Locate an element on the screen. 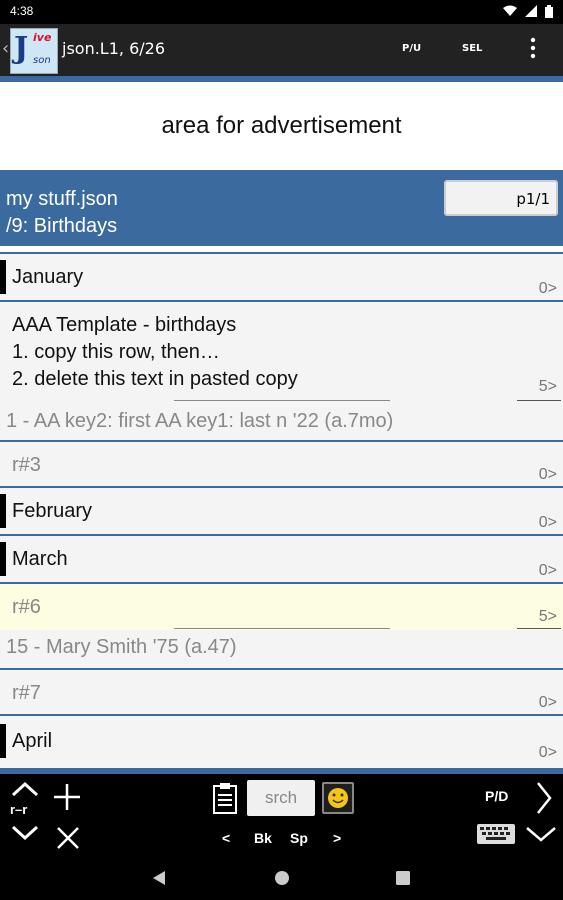 The height and width of the screenshot is (900, 563). app-title: json.L1, 6/26 is located at coordinates (113, 48).